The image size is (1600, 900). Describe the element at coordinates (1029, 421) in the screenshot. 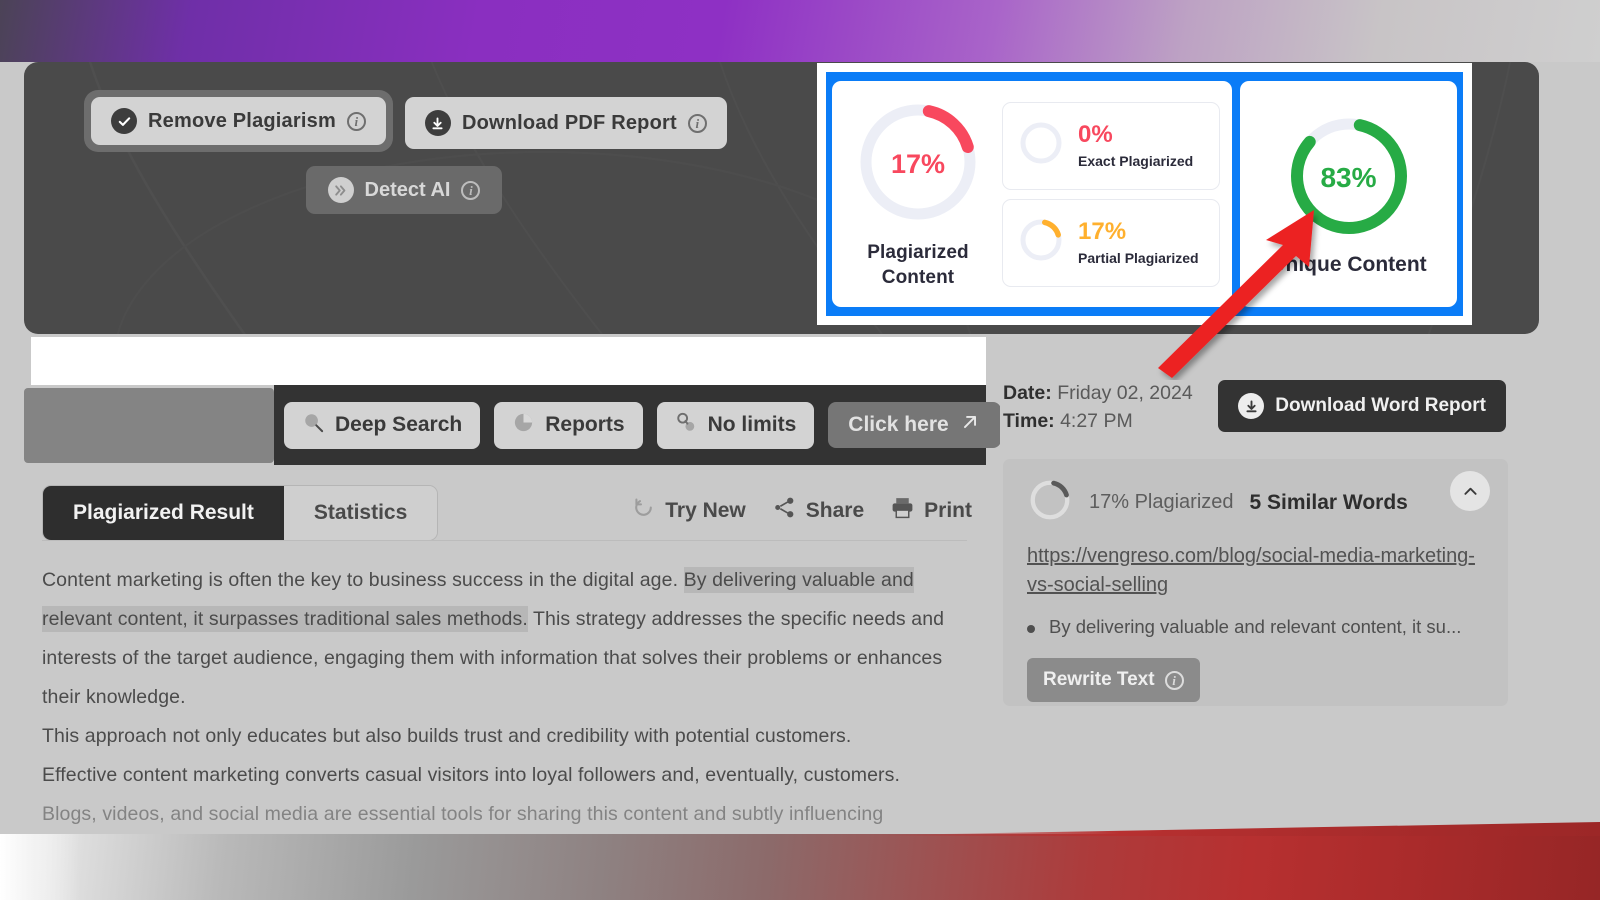

I see `time-label: Time:` at that location.